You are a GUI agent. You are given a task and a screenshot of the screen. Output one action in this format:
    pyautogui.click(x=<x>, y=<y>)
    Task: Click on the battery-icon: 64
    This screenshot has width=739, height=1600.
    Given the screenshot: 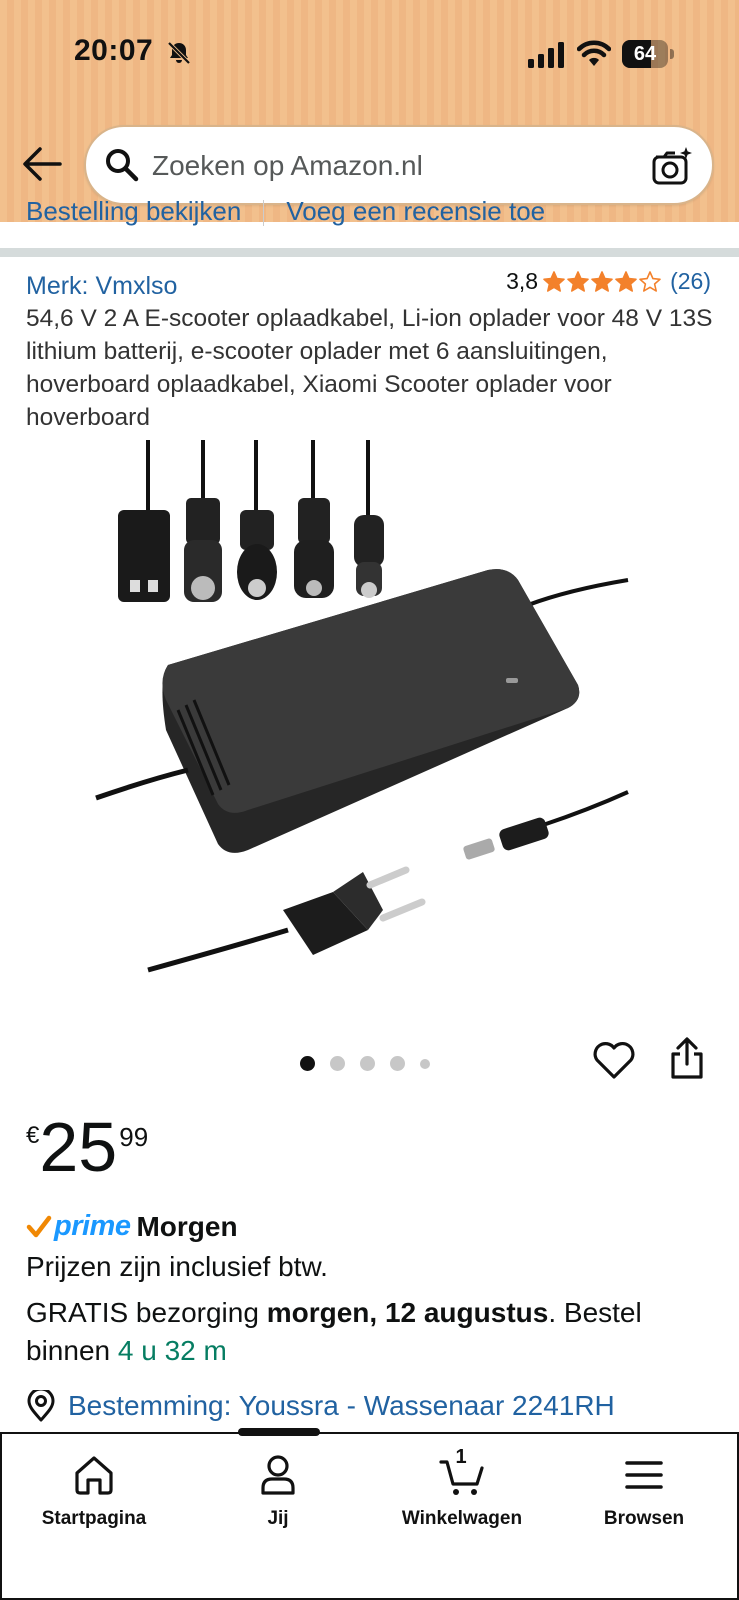 What is the action you would take?
    pyautogui.click(x=648, y=54)
    